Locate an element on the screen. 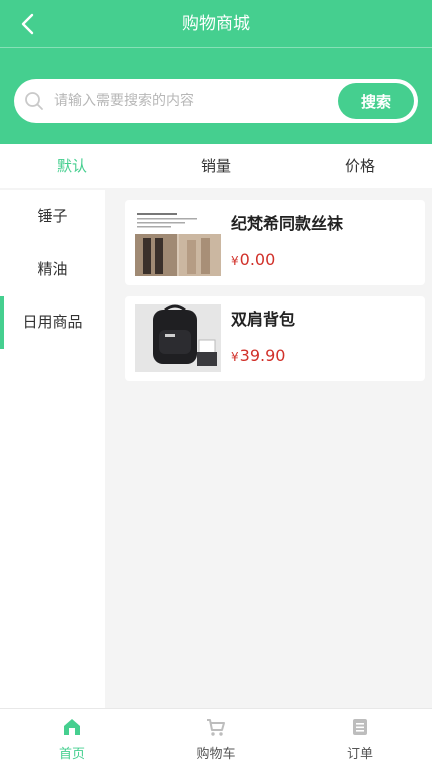 The height and width of the screenshot is (768, 432). product-image-backpack is located at coordinates (178, 338).